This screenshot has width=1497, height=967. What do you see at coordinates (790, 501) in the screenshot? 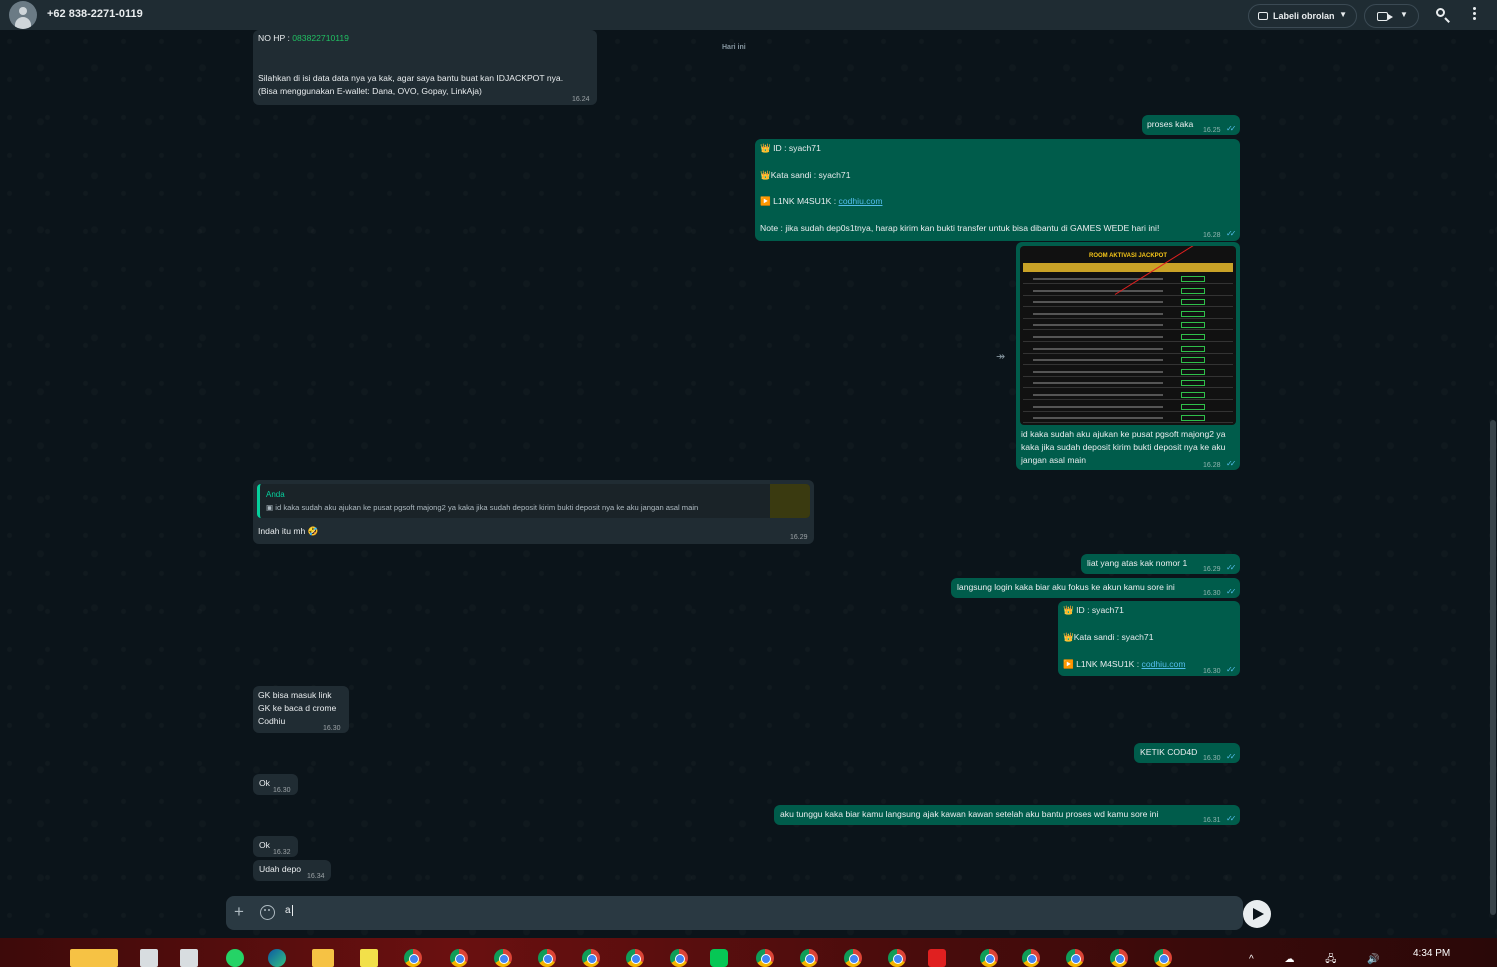
I see `quote-thumbnail` at bounding box center [790, 501].